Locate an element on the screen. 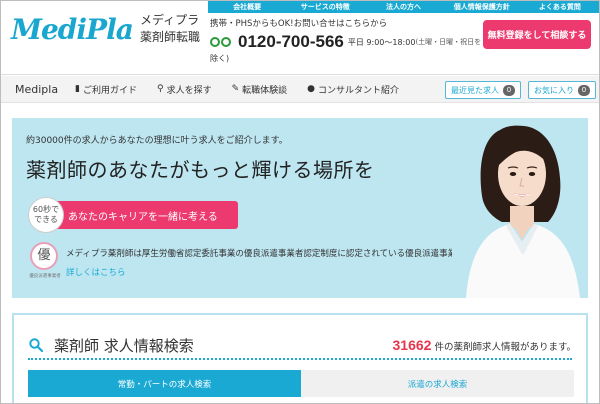  search-title: 薬剤師 求人情報検索 is located at coordinates (124, 346).